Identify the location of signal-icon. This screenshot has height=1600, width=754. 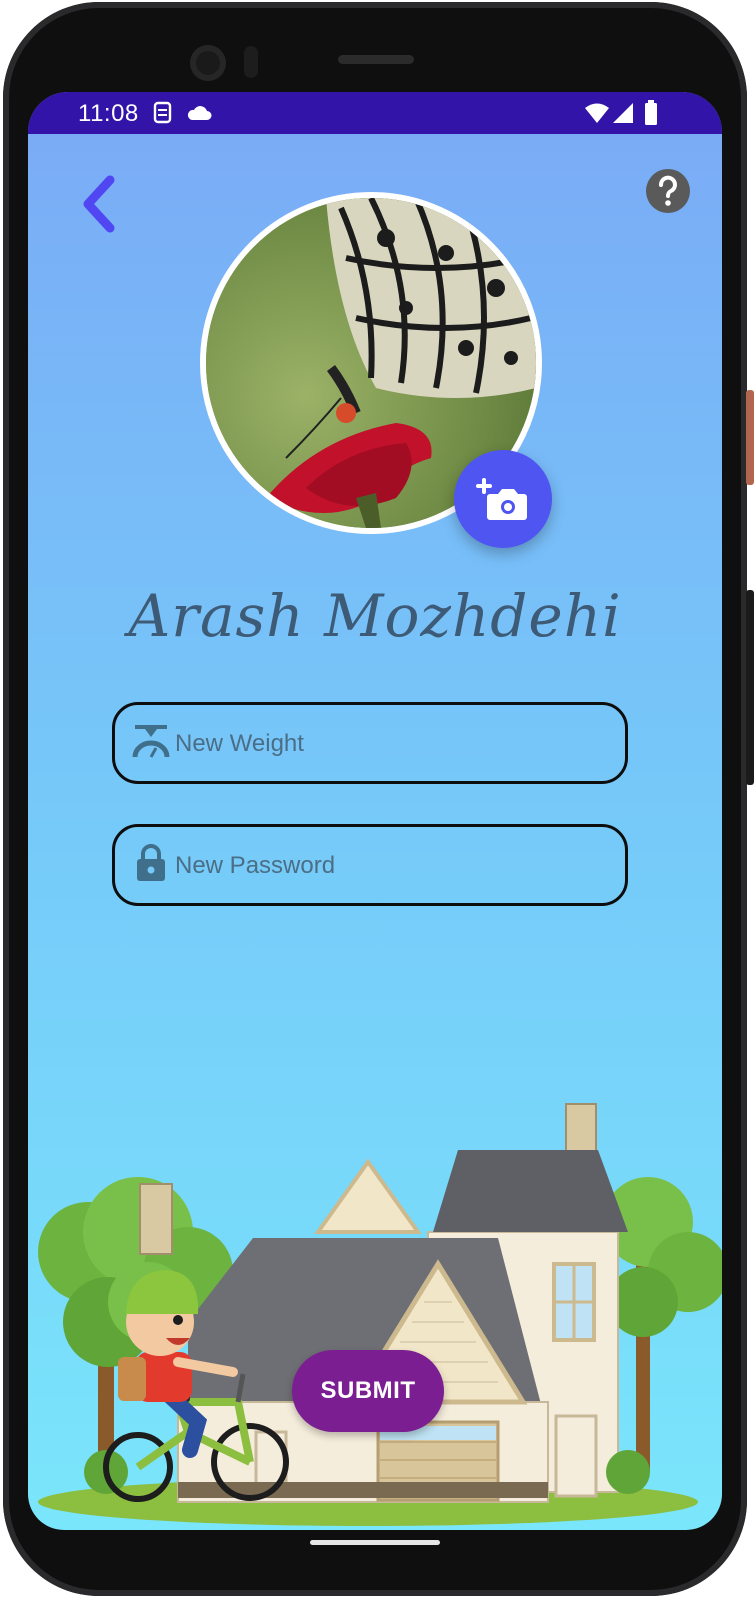
(623, 113).